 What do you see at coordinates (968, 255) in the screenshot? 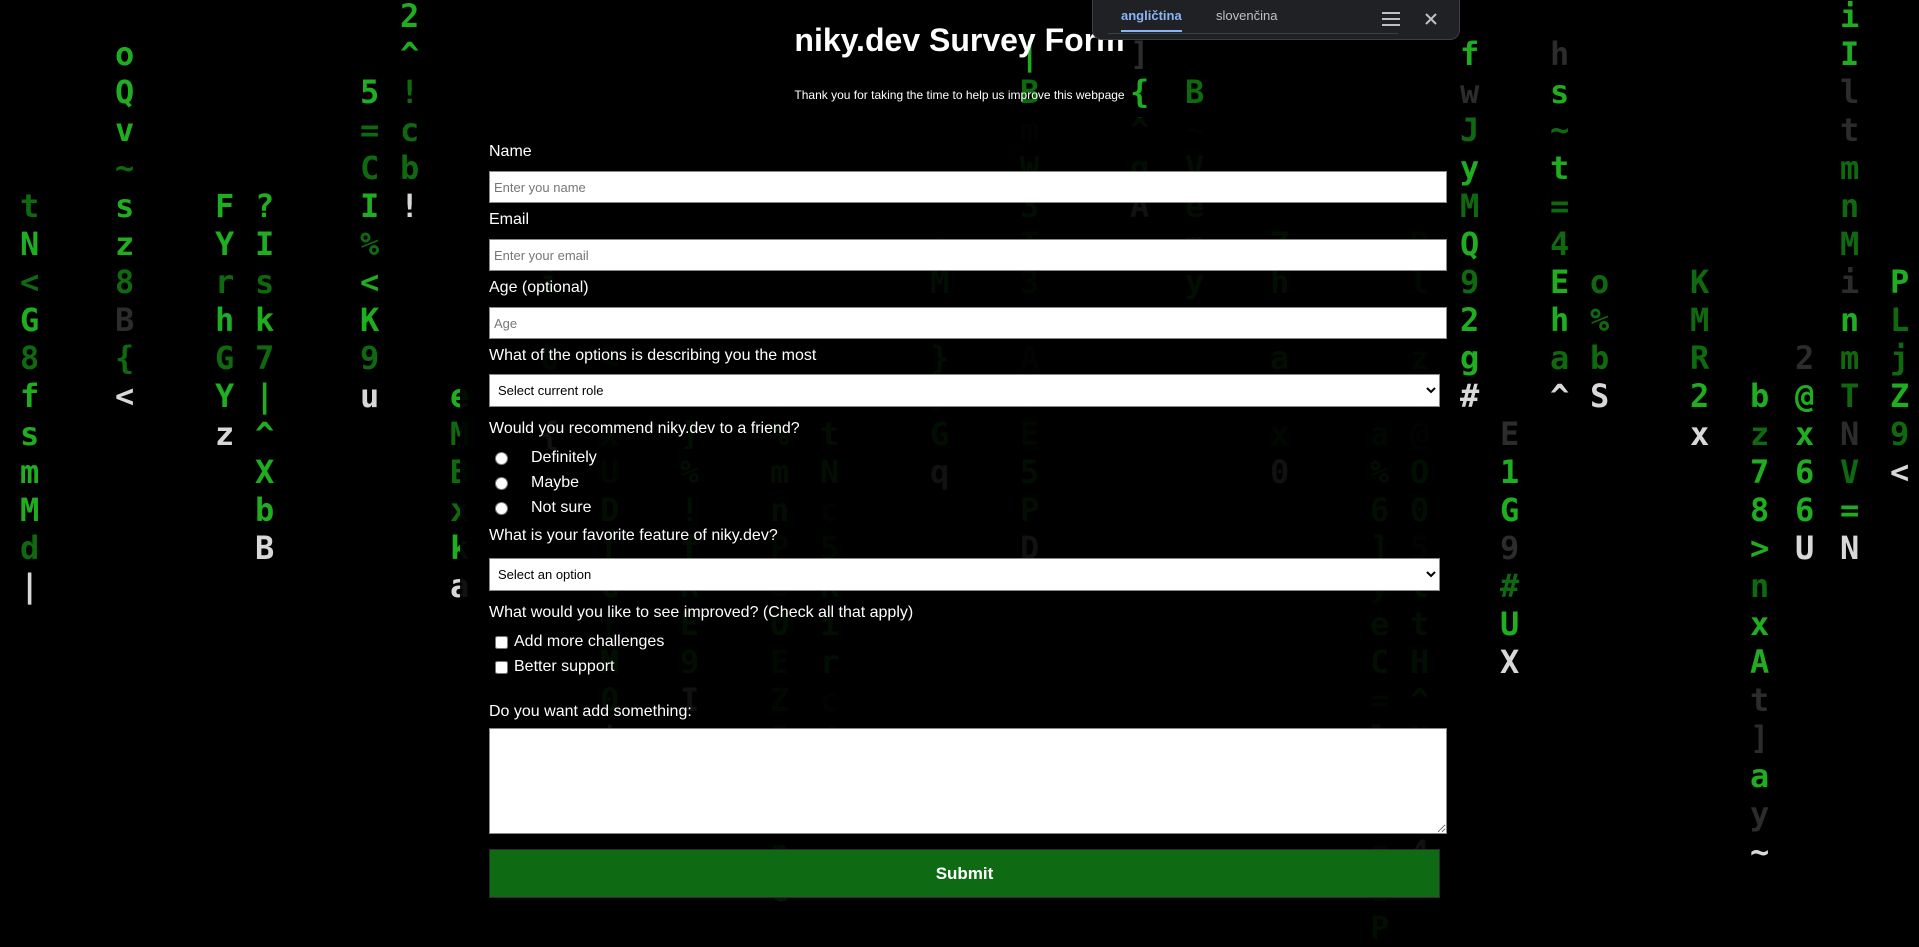
I see `email-input` at bounding box center [968, 255].